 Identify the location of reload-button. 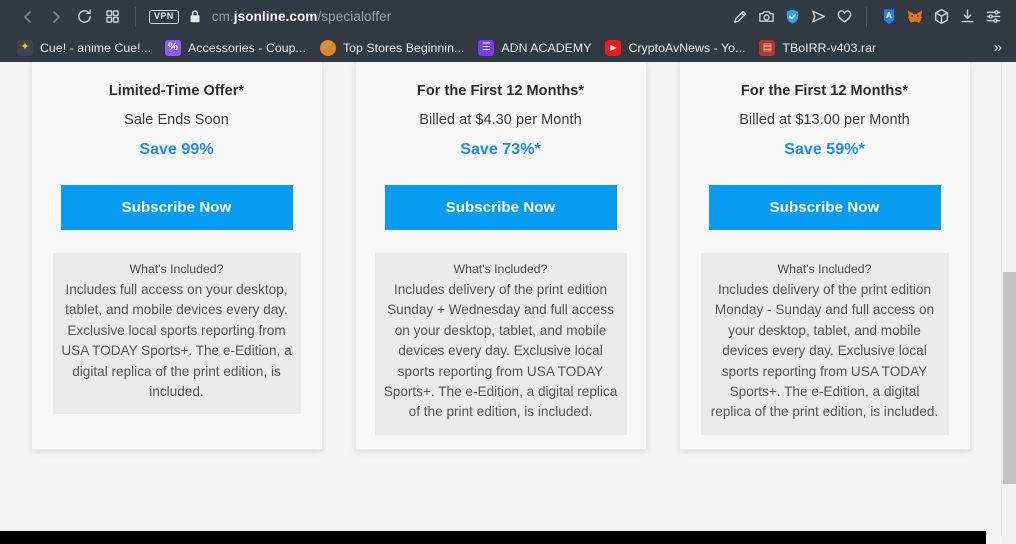
(84, 17).